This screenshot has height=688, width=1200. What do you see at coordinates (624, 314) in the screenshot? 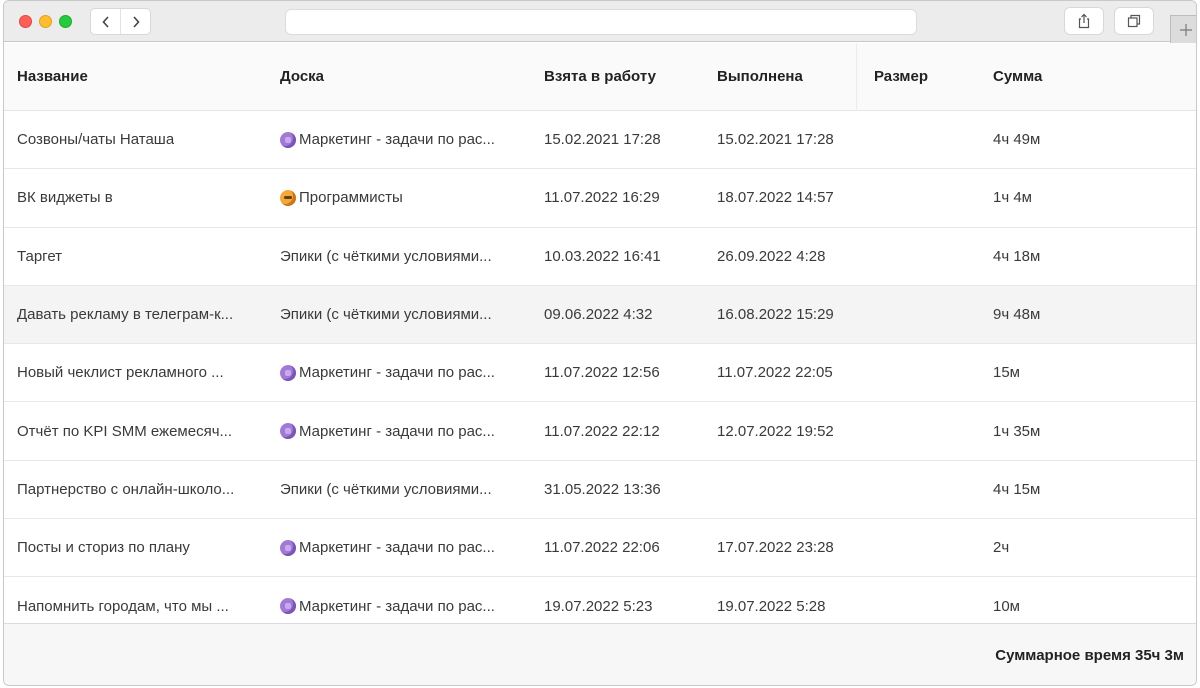
I see `cell-taken: 09.06.2022 4:32` at bounding box center [624, 314].